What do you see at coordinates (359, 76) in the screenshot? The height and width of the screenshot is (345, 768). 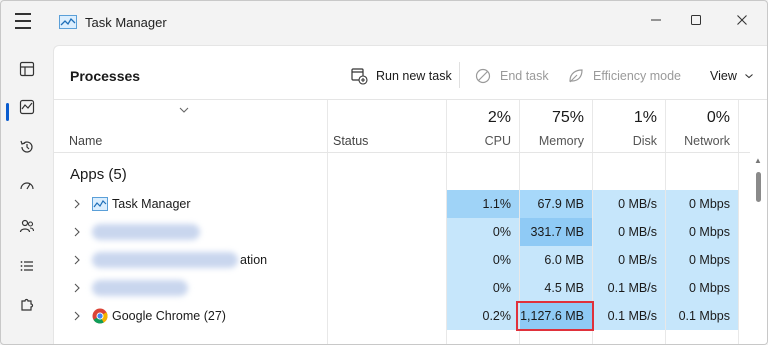 I see `run-task-icon` at bounding box center [359, 76].